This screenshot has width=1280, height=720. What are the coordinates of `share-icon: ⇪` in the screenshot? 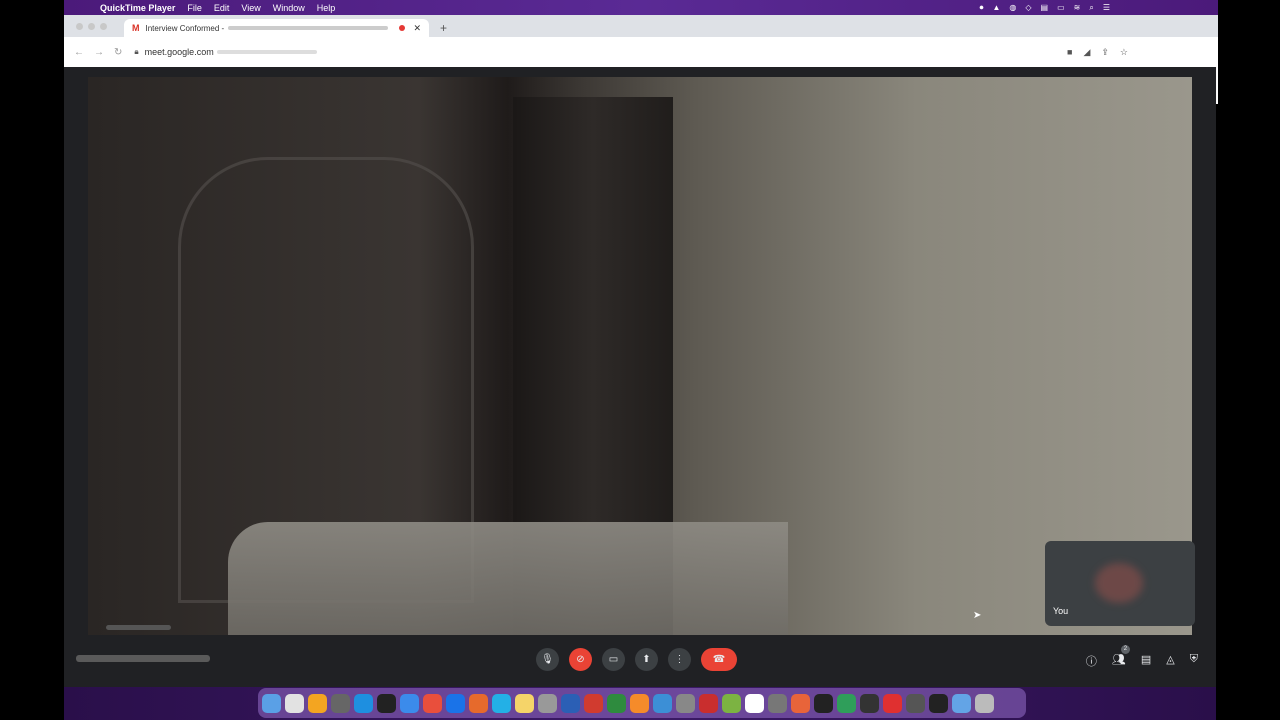 It's located at (1105, 52).